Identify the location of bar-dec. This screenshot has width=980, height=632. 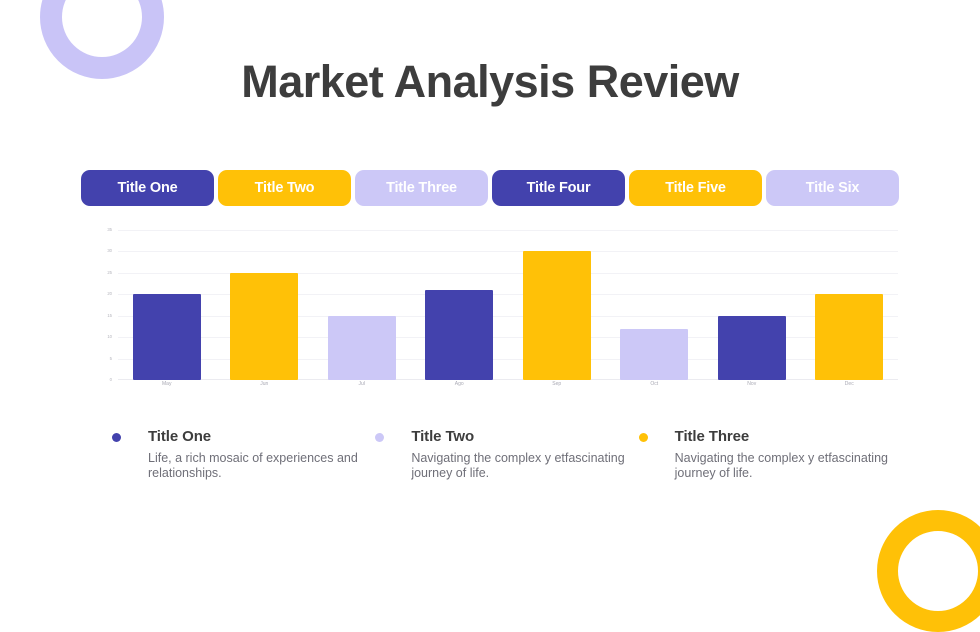
(849, 337).